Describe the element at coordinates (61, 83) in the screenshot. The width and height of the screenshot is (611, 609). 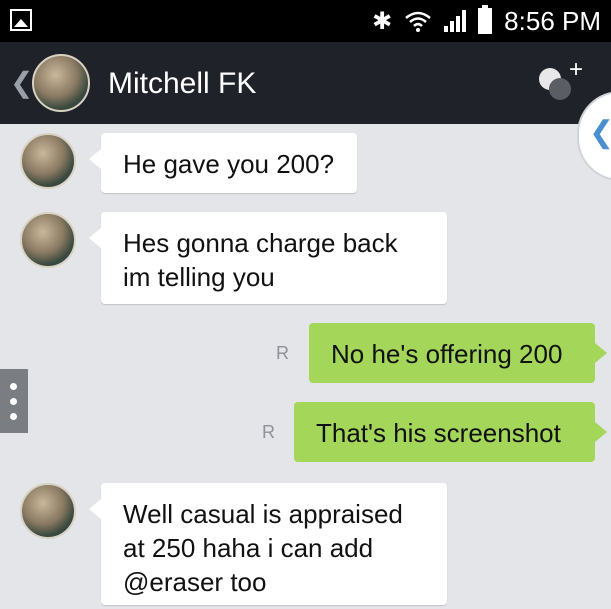
I see `contact-avatar` at that location.